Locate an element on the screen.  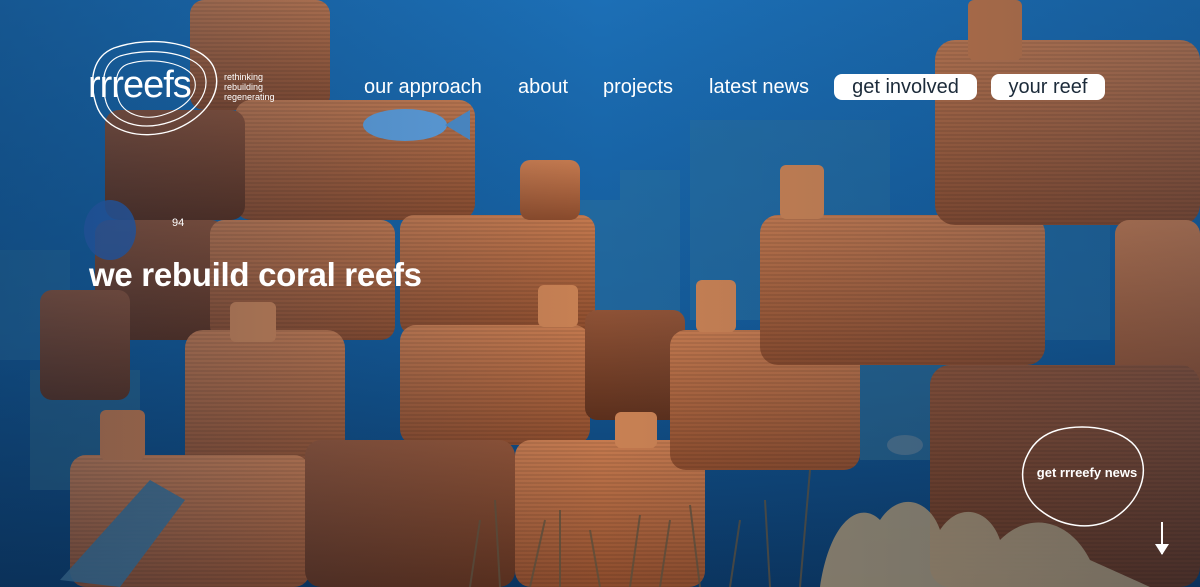
tagline-line: regenerating is located at coordinates (249, 97).